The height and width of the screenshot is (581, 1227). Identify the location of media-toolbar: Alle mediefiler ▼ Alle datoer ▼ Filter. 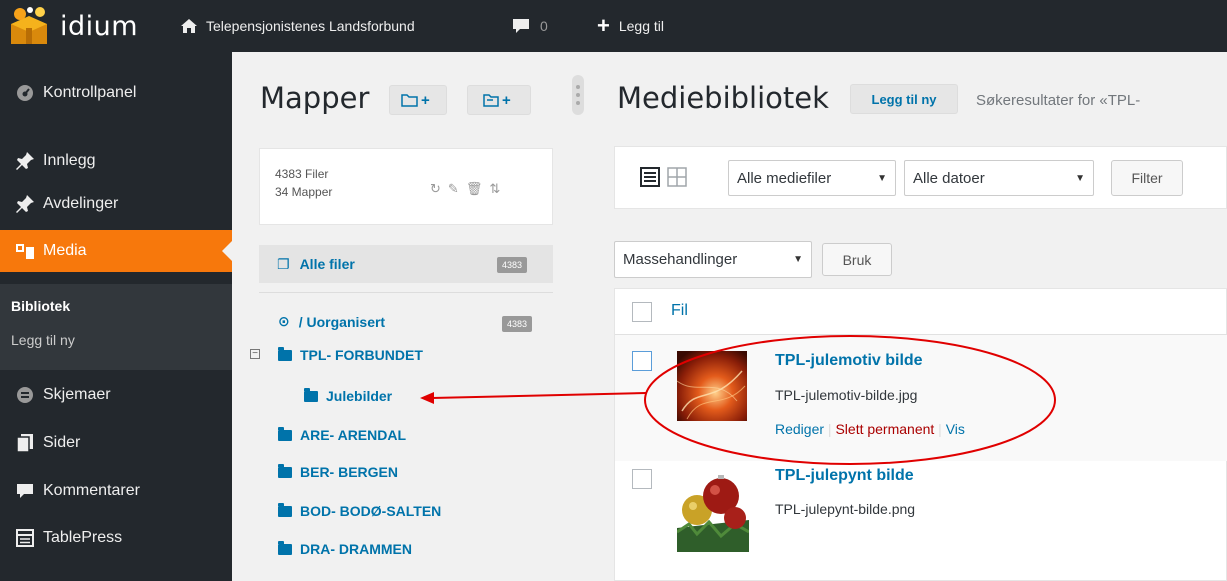
(920, 177).